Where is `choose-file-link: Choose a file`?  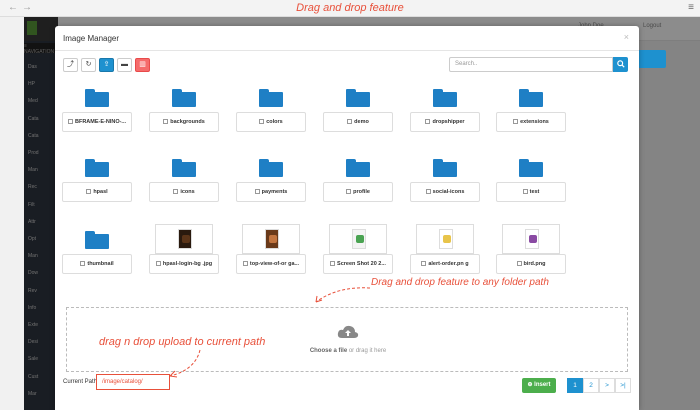 choose-file-link: Choose a file is located at coordinates (328, 351).